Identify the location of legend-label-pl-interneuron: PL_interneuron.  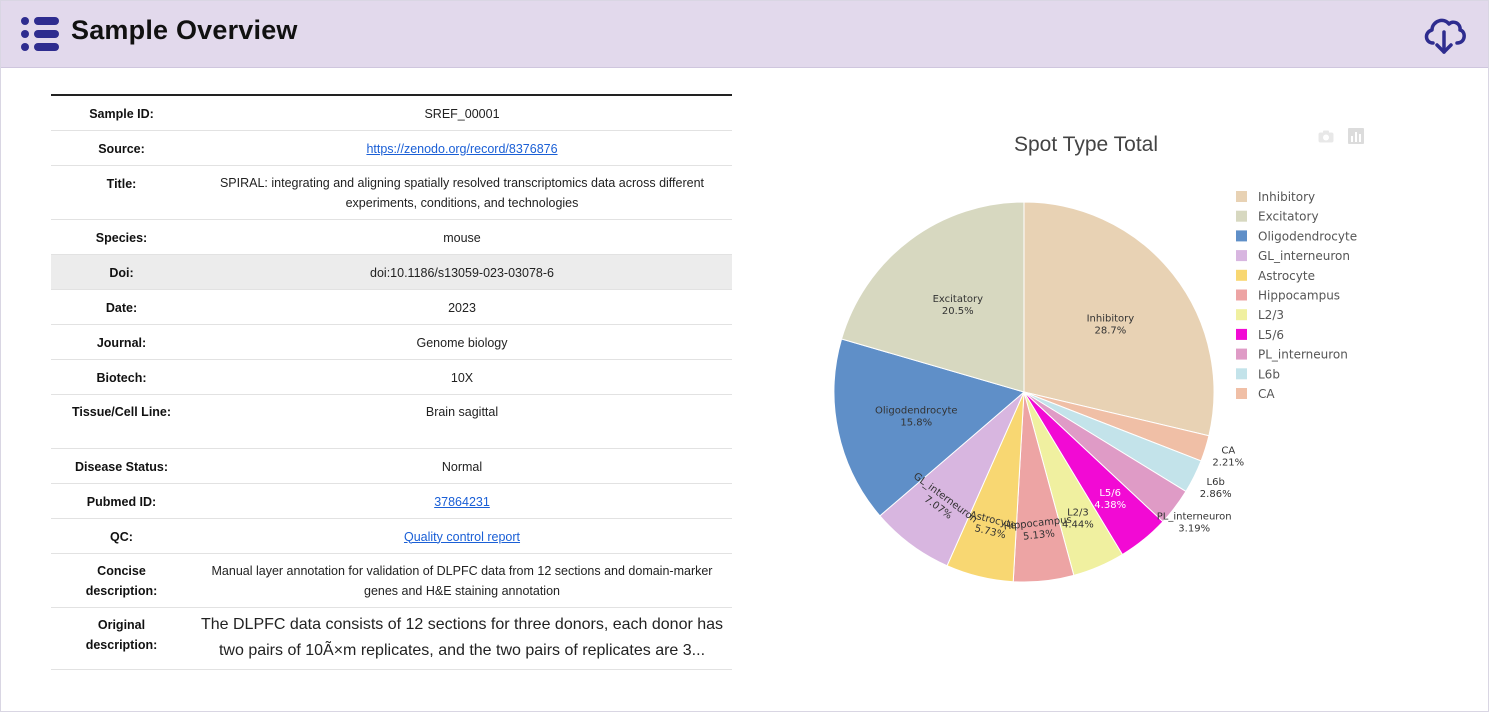
(1303, 355).